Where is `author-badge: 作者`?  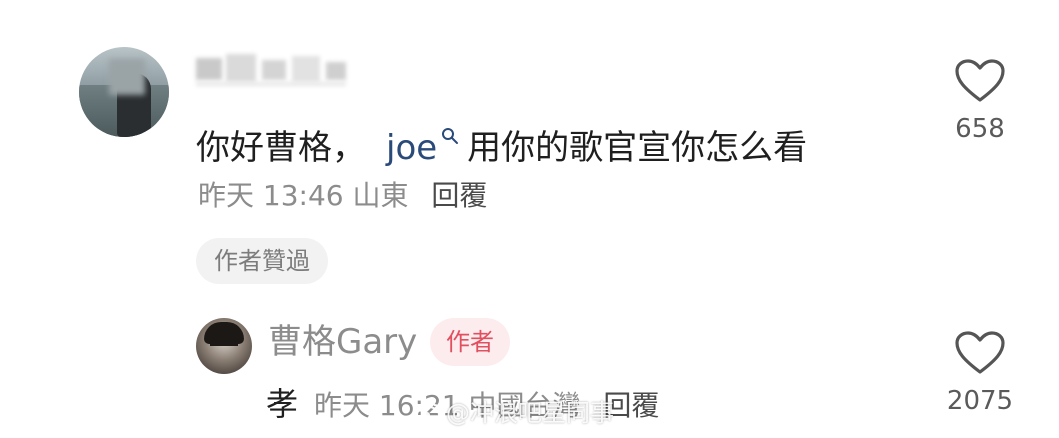 author-badge: 作者 is located at coordinates (470, 342).